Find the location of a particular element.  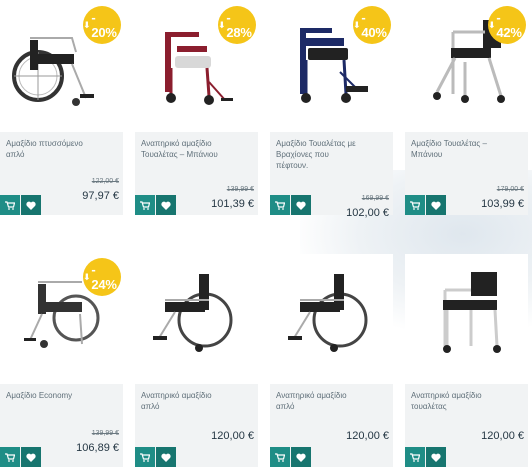

discount-badge: ⬇ - 20% is located at coordinates (102, 25).